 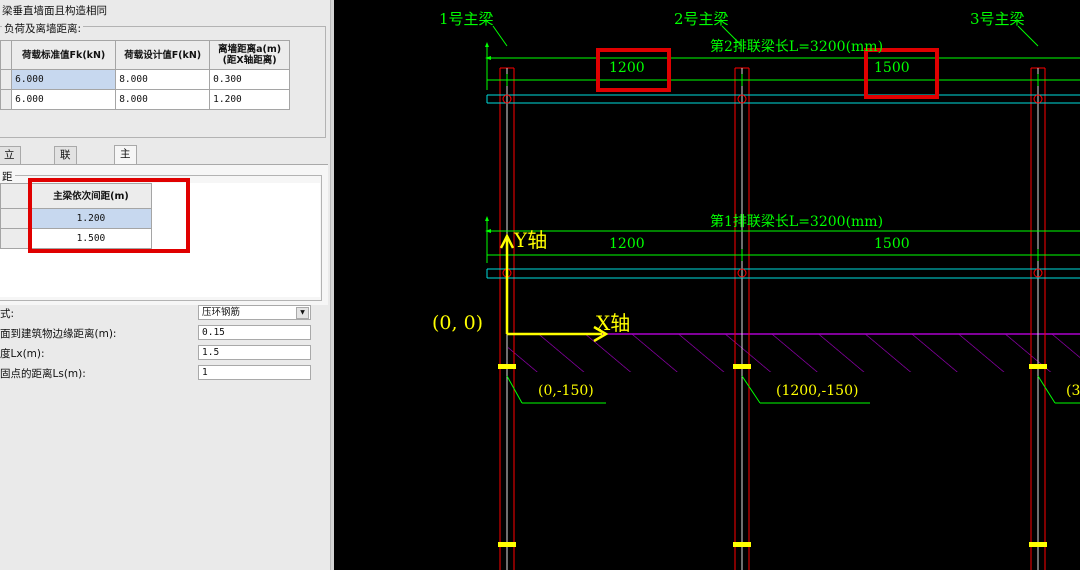 I want to click on highlight-box, so click(x=109, y=215).